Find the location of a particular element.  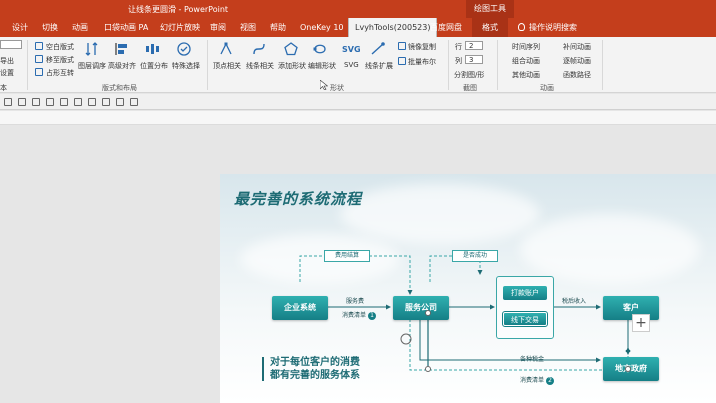

node-enterprise-system: 企业系统 is located at coordinates (300, 308).